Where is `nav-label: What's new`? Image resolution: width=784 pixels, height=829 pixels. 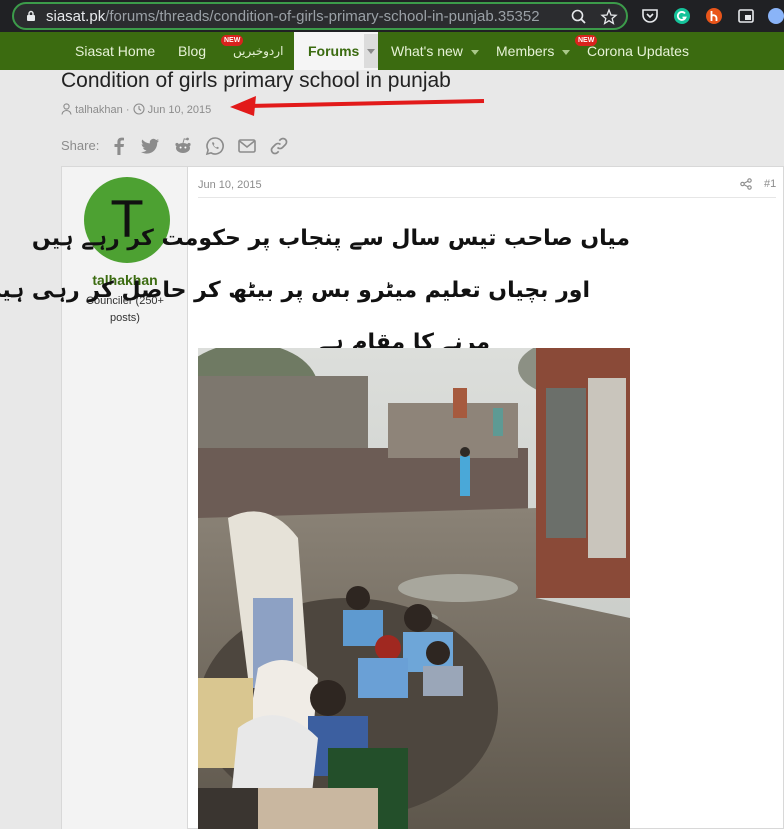
nav-label: What's new is located at coordinates (427, 51).